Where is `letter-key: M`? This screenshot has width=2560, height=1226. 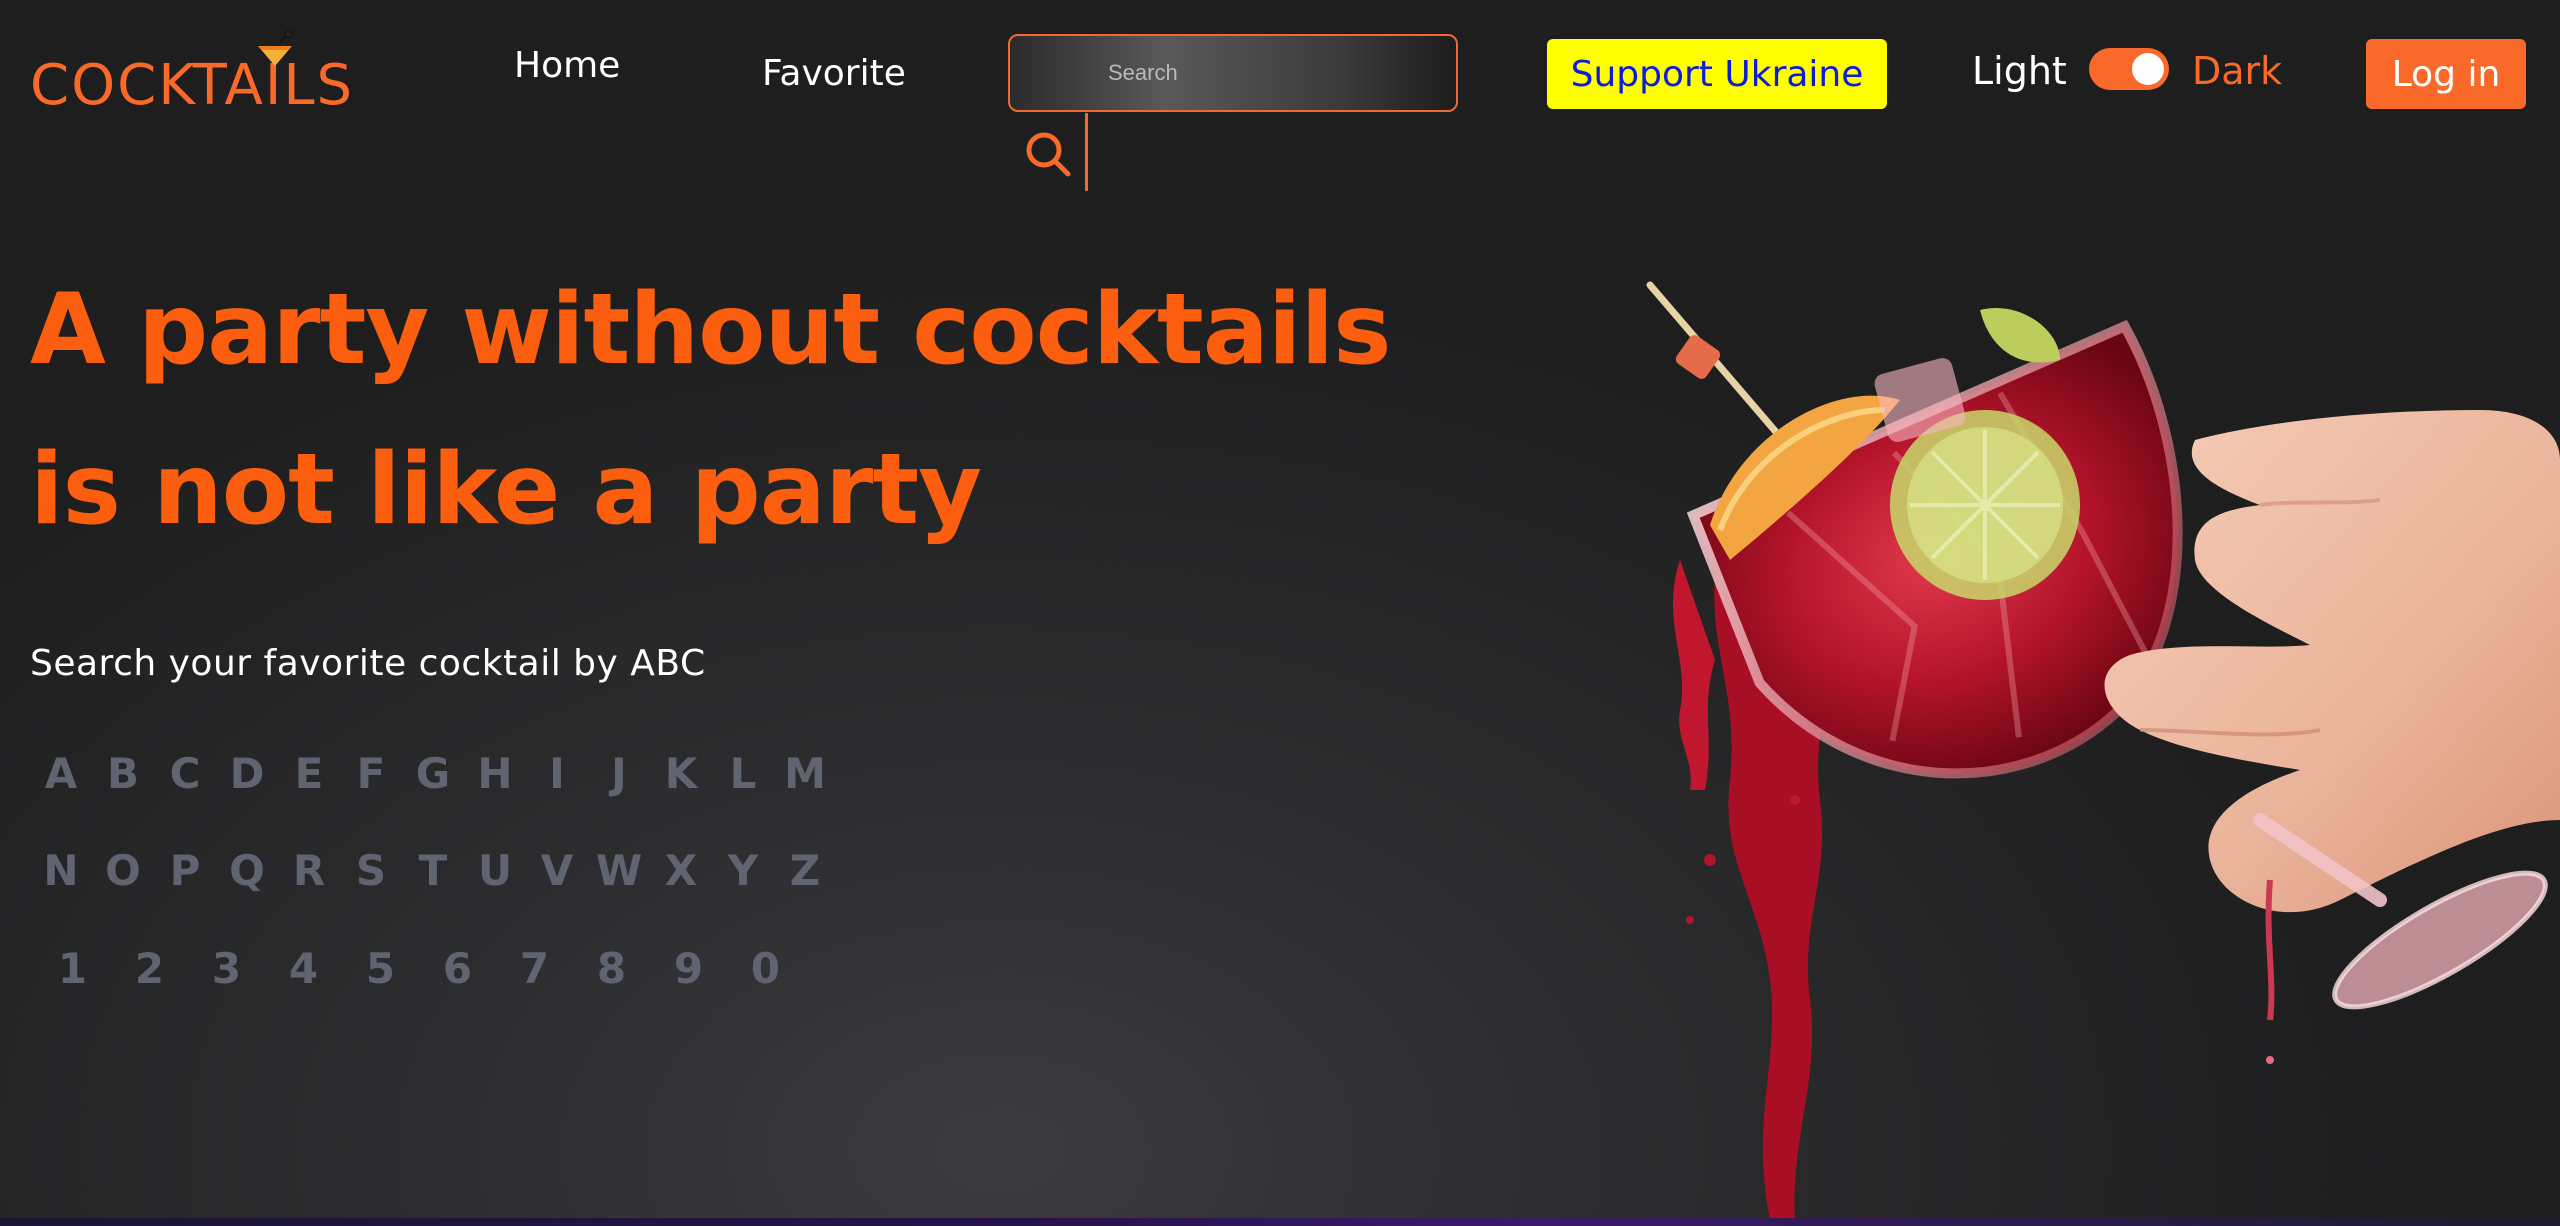
letter-key: M is located at coordinates (805, 774).